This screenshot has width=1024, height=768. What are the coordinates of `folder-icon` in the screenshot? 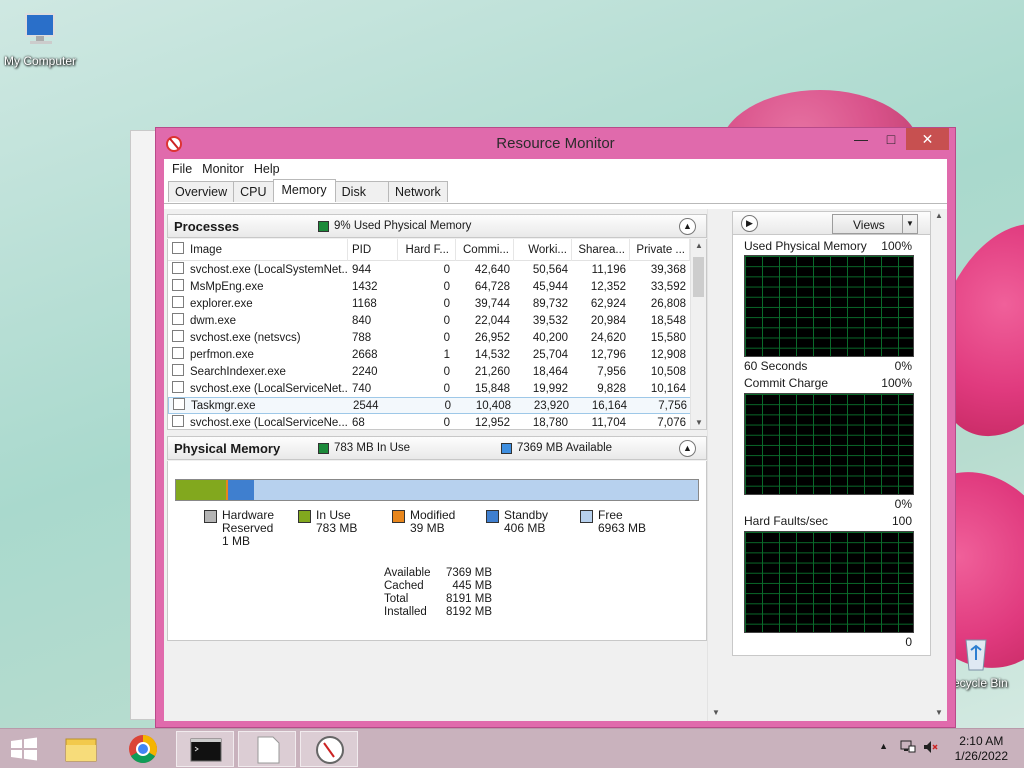 It's located at (81, 750).